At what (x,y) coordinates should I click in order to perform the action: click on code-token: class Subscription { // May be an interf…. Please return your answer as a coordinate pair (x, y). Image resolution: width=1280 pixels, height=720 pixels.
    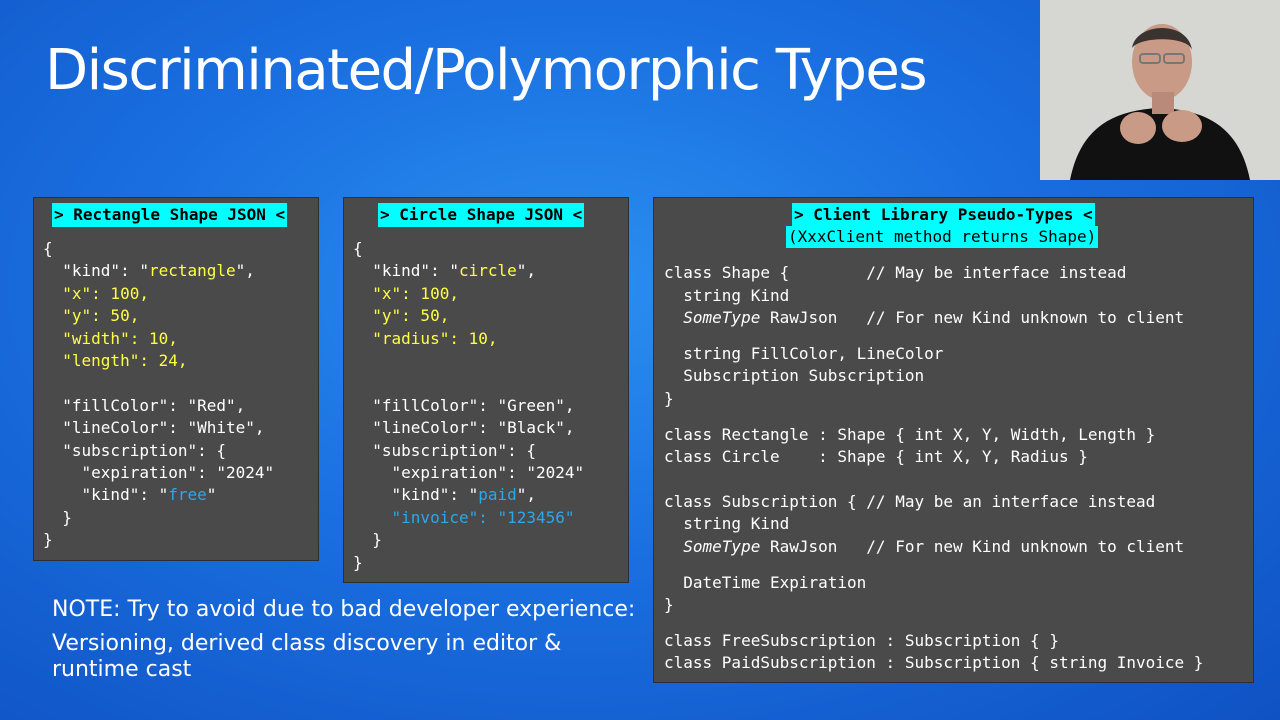
    Looking at the image, I should click on (910, 501).